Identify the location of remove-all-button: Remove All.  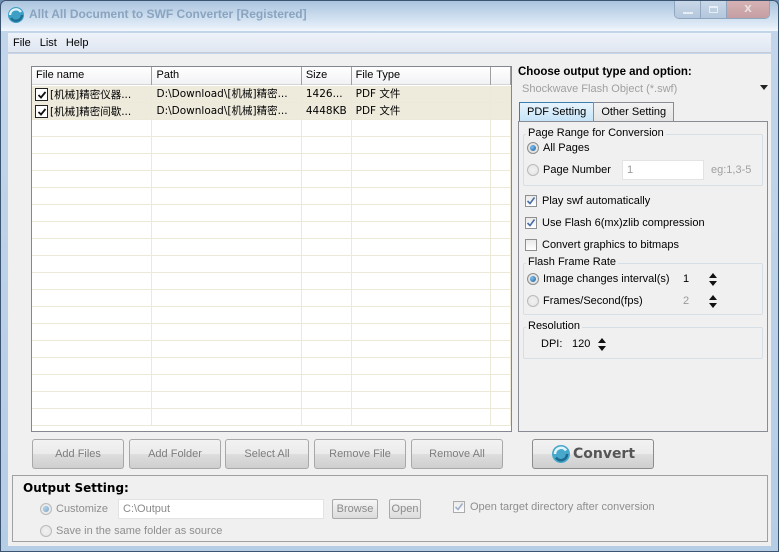
(457, 454).